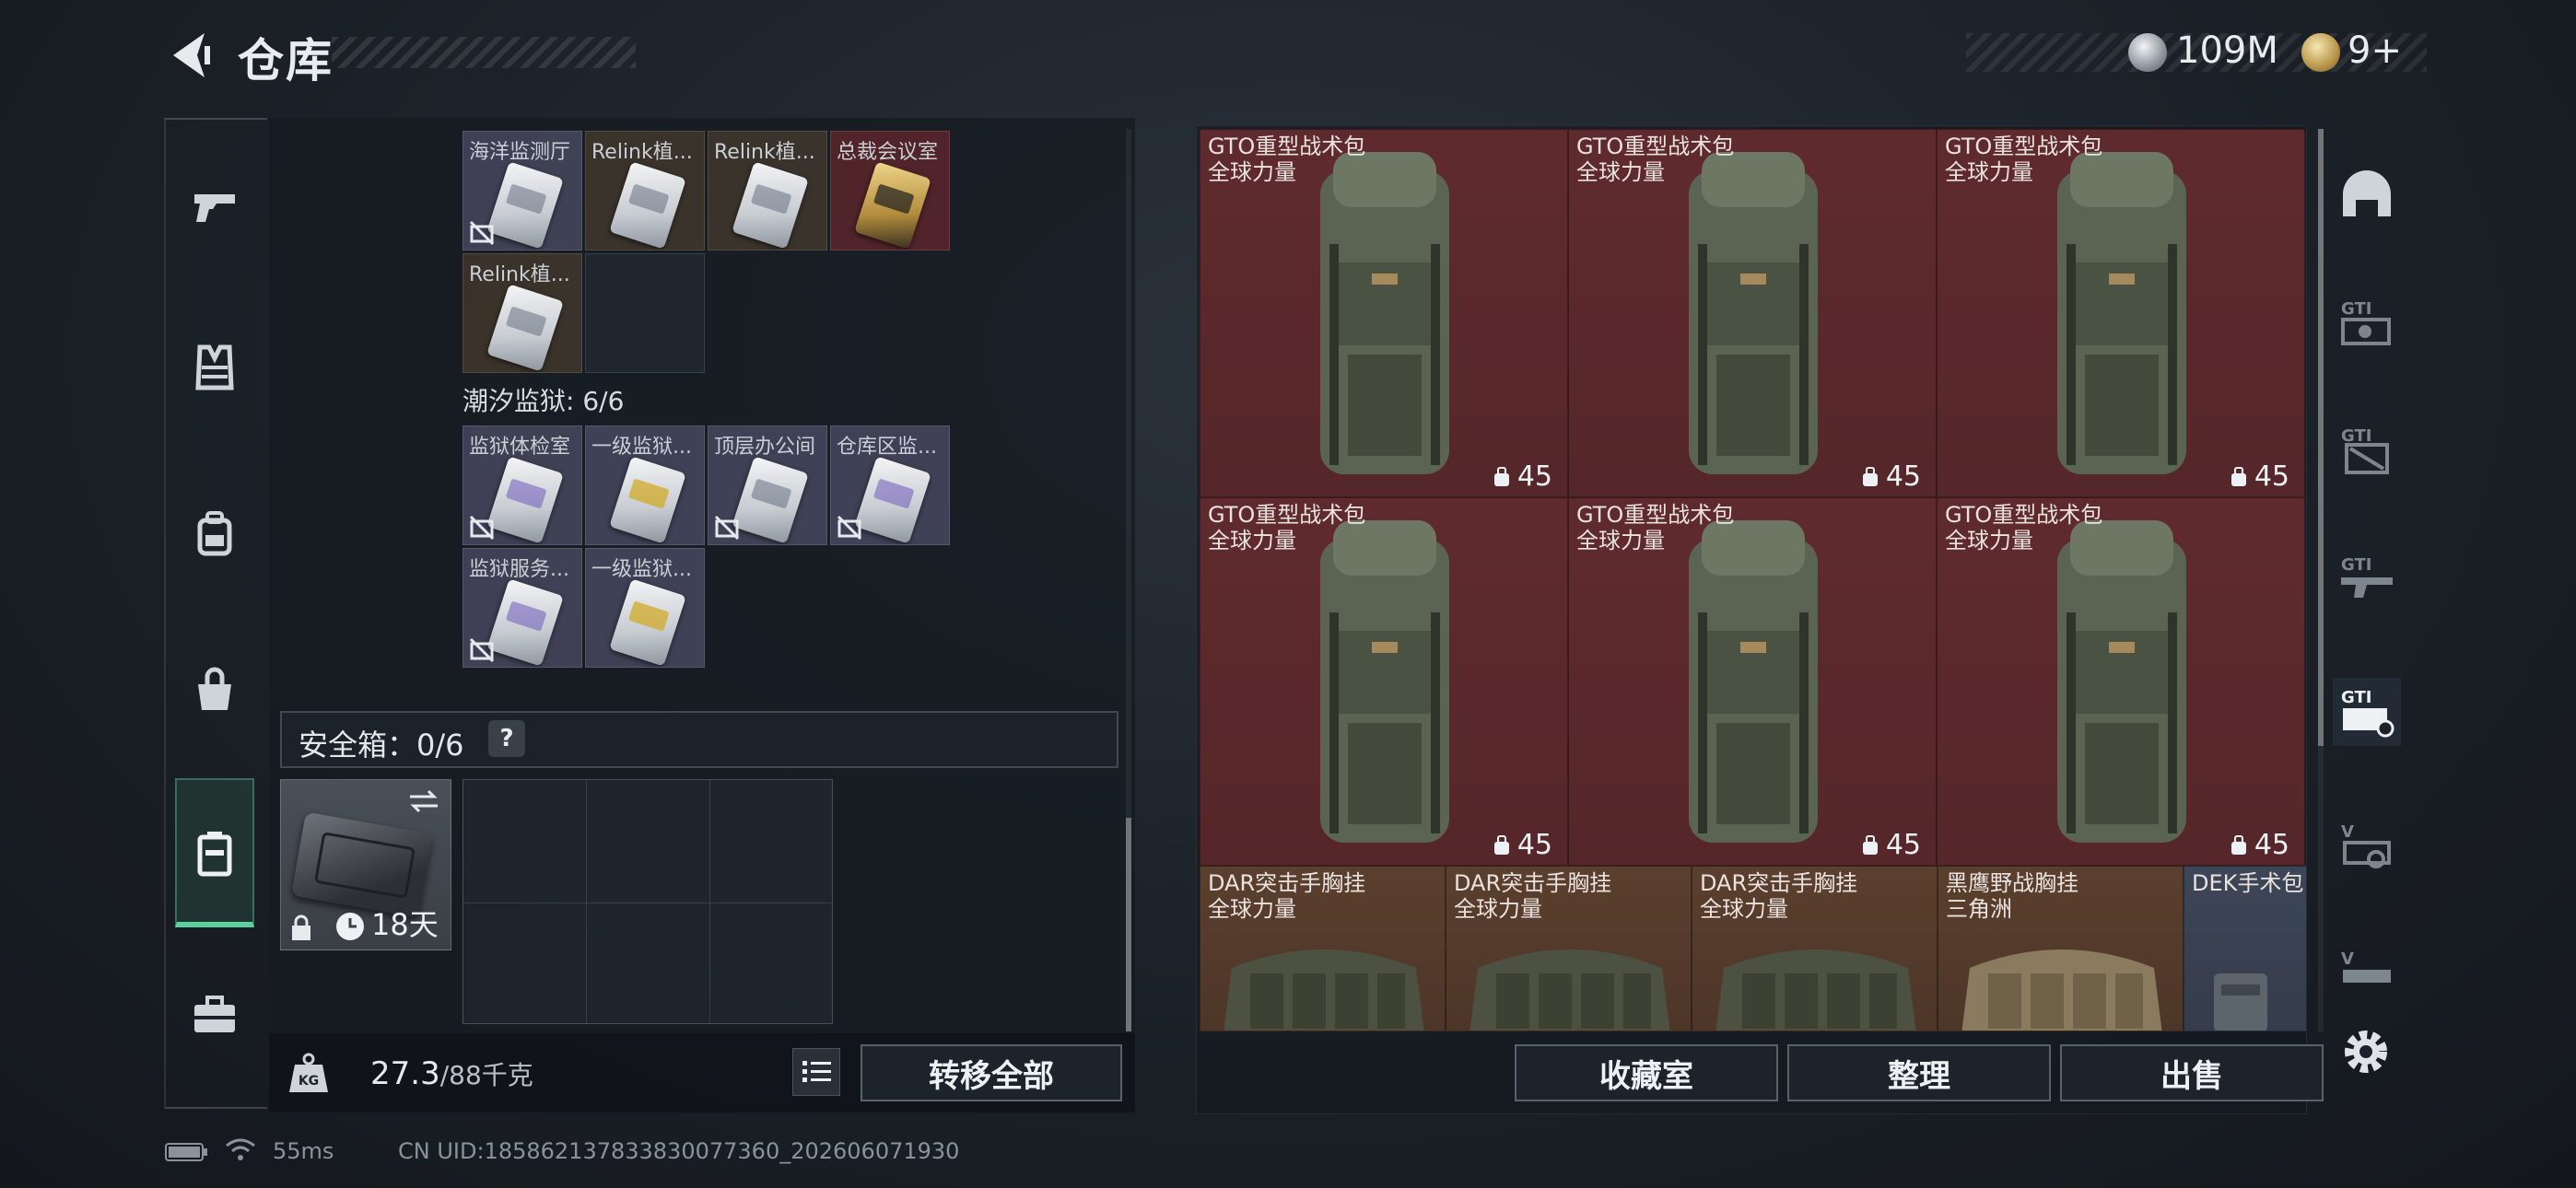 Image resolution: width=2576 pixels, height=1188 pixels. What do you see at coordinates (303, 1151) in the screenshot?
I see `ping-readout: 55ms` at bounding box center [303, 1151].